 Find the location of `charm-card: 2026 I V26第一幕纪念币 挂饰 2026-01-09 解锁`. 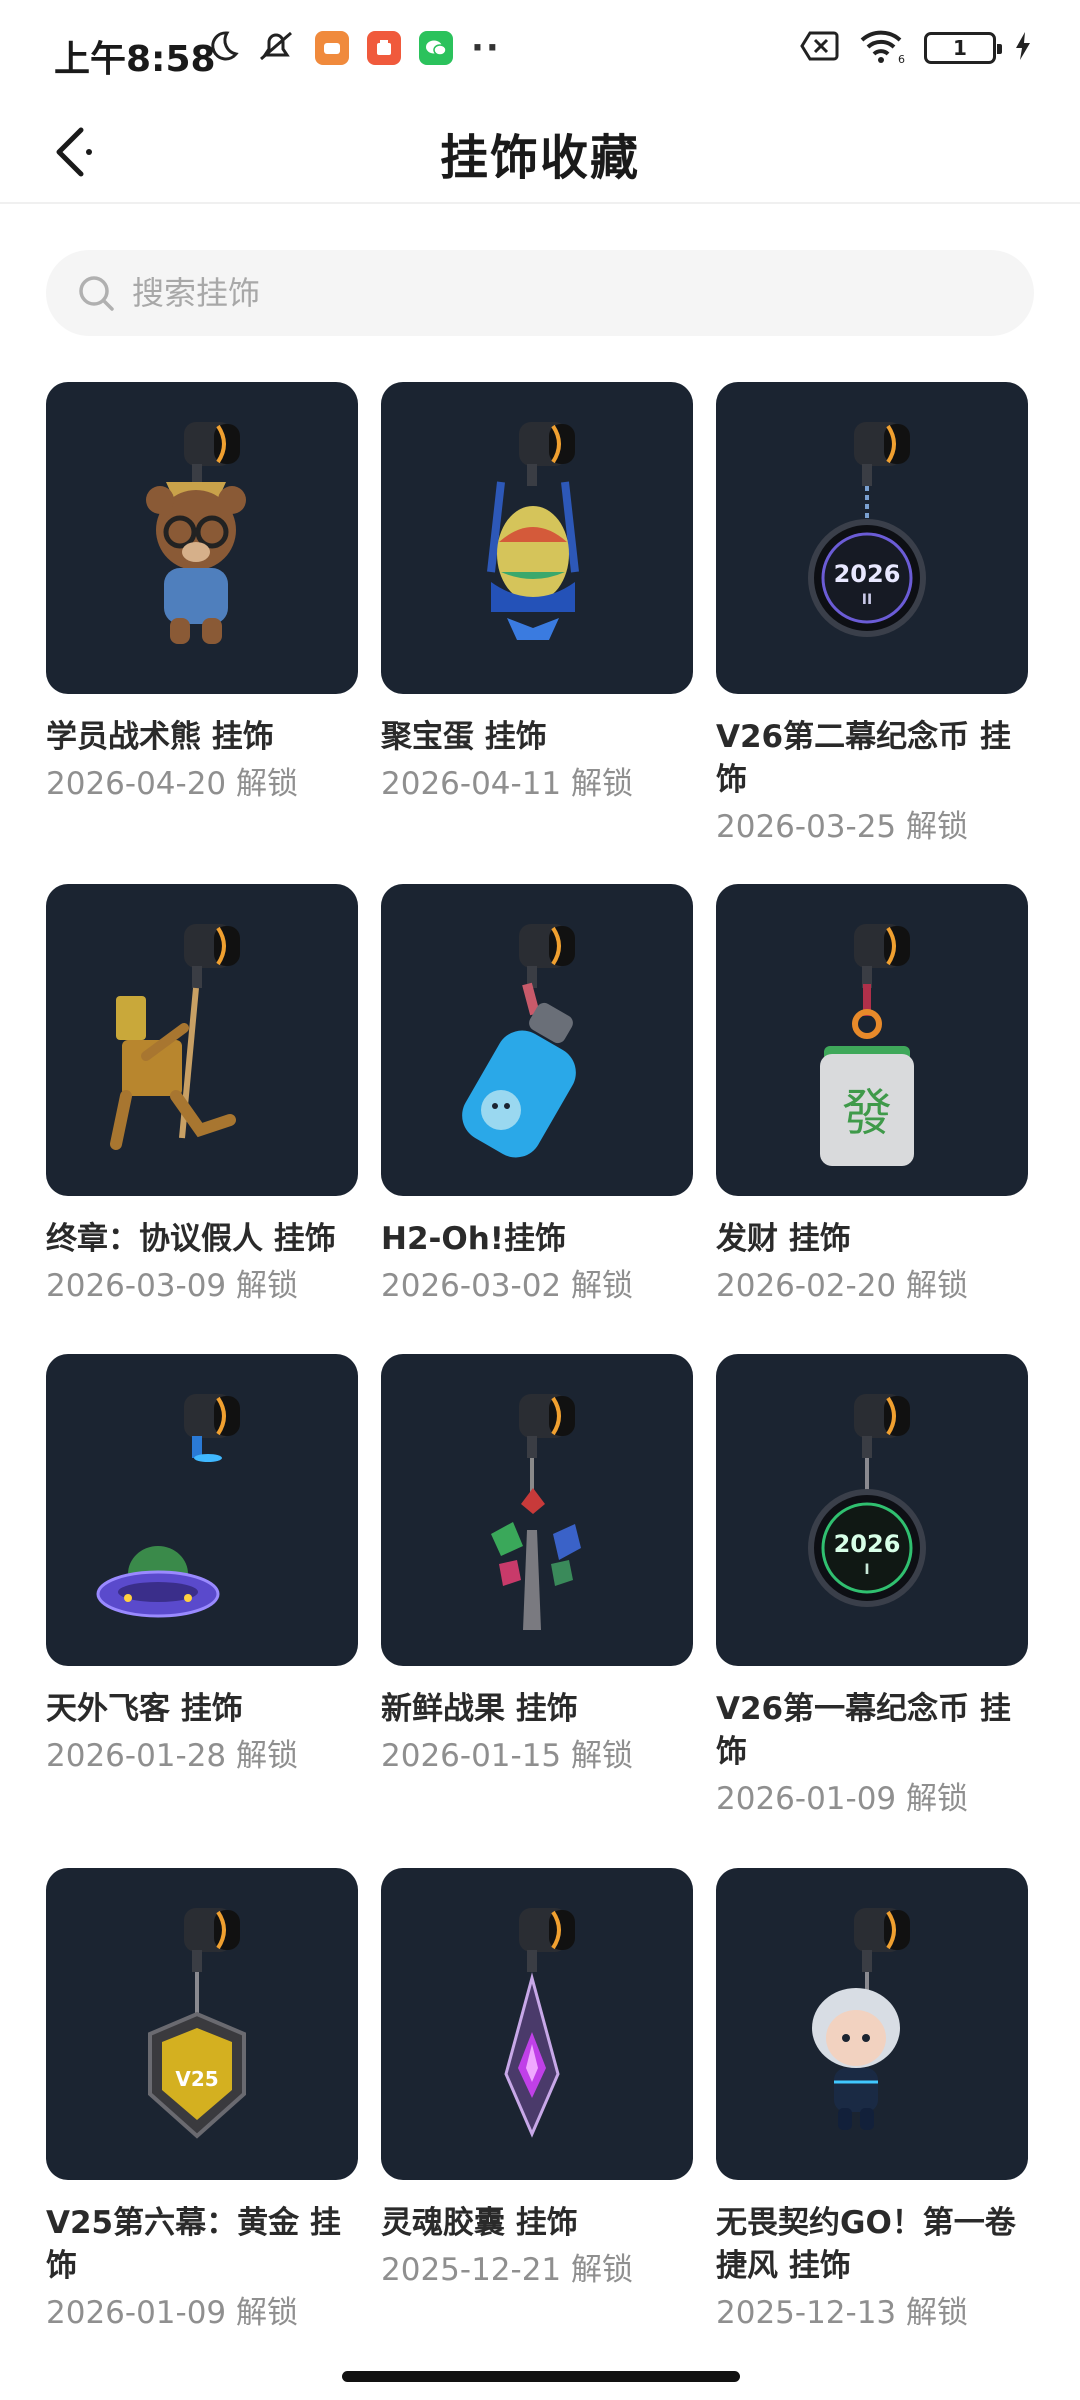

charm-card: 2026 I V26第一幕纪念币 挂饰 2026-01-09 解锁 is located at coordinates (872, 1611).